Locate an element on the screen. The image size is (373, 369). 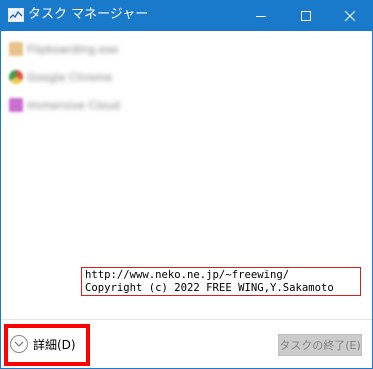
details-label: 詳細(D) is located at coordinates (54, 344).